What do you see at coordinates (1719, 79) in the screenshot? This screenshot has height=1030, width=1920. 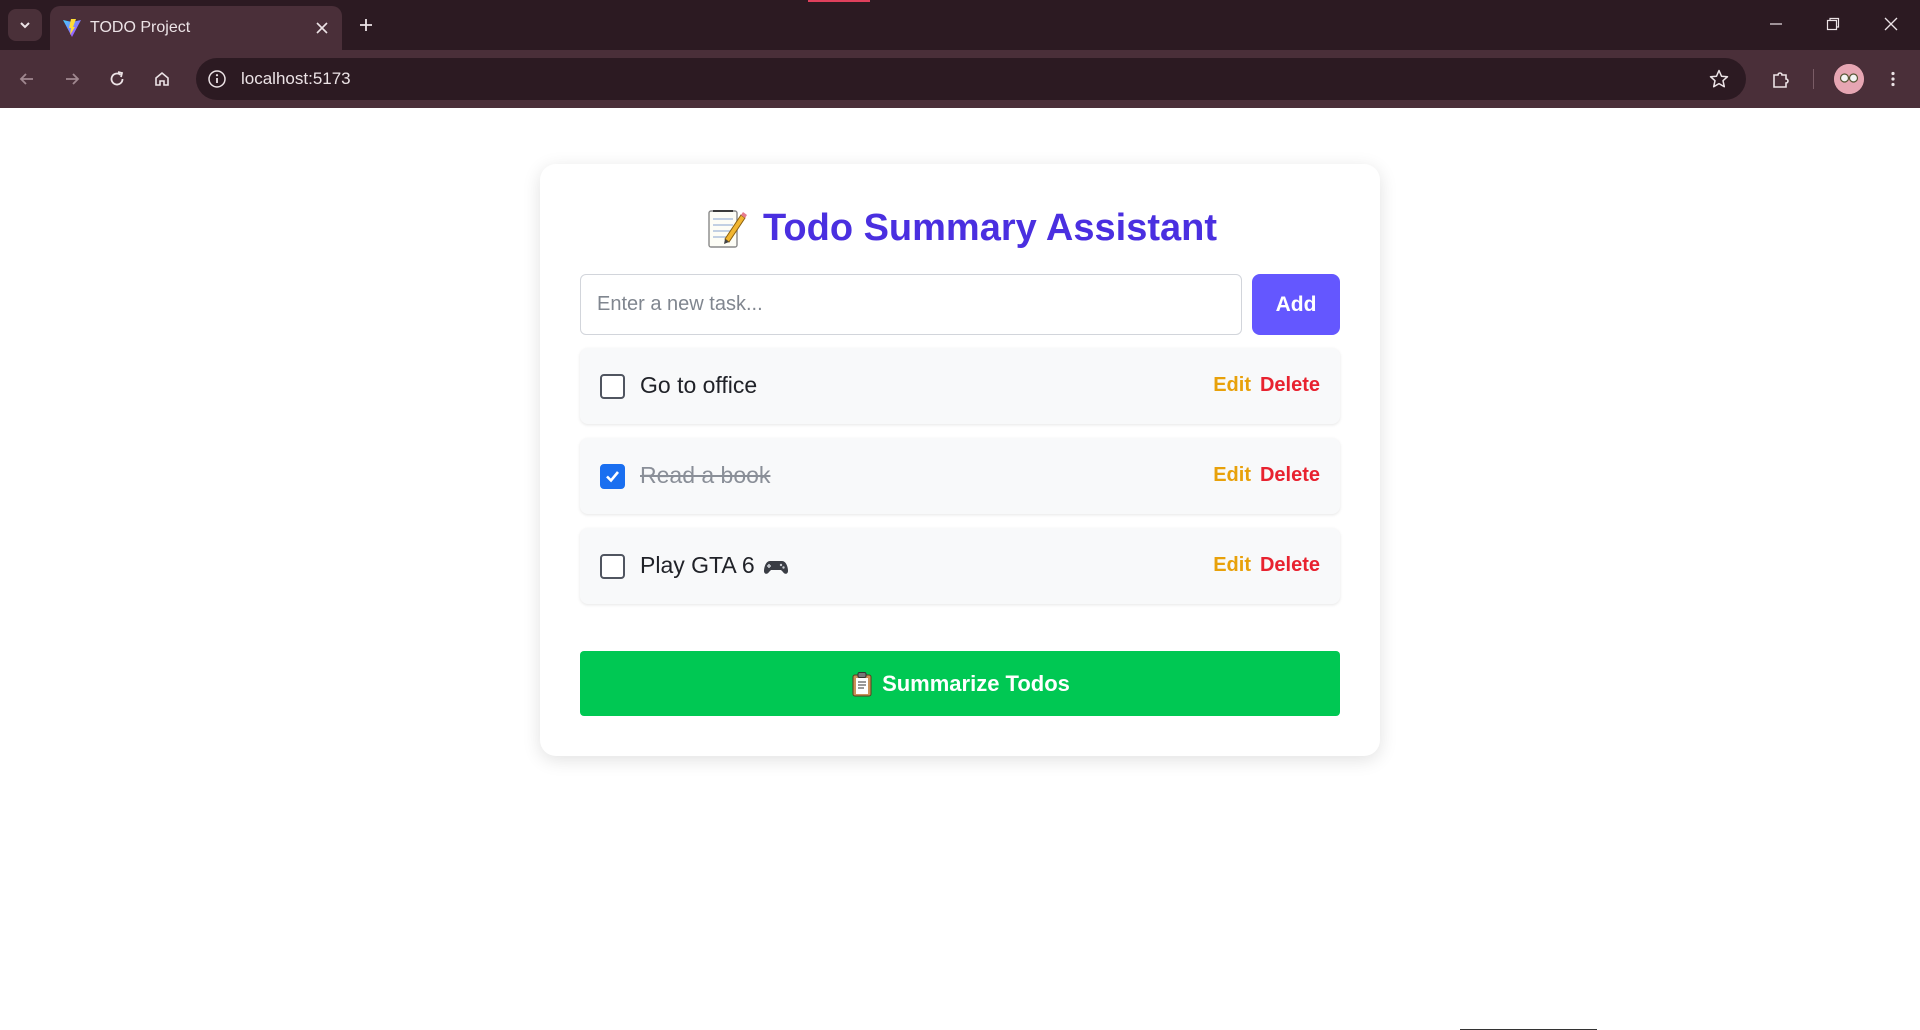 I see `bookmark-star-icon` at bounding box center [1719, 79].